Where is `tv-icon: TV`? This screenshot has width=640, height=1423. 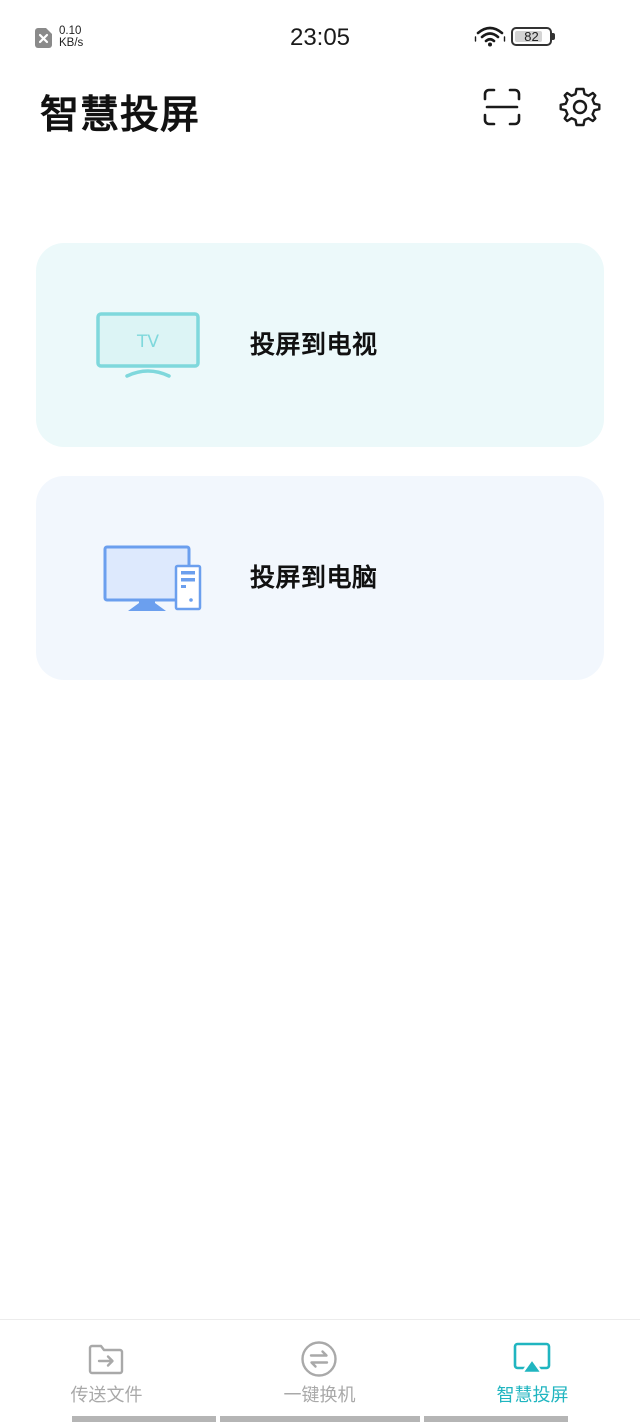
tv-icon: TV is located at coordinates (148, 345).